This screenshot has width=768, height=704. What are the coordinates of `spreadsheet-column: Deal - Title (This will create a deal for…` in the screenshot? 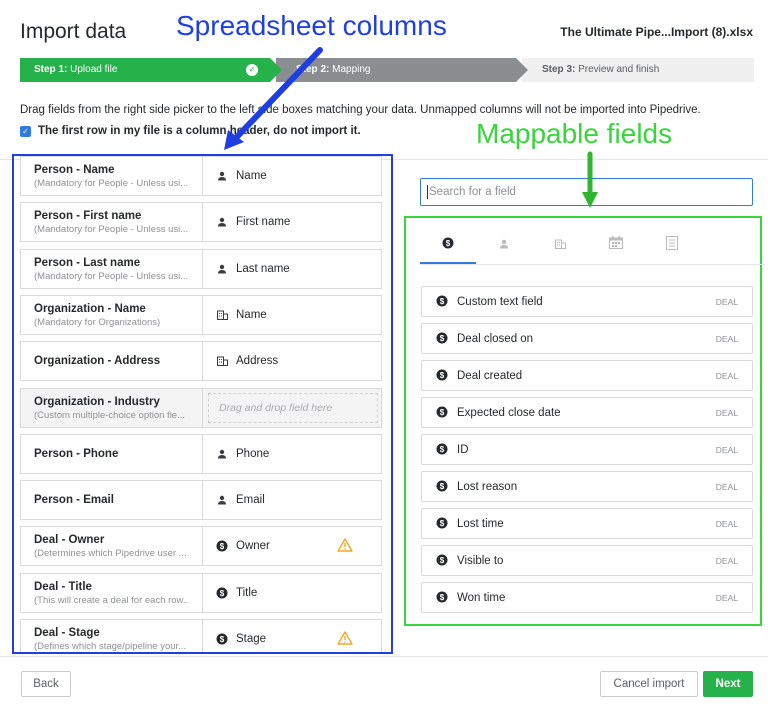 It's located at (112, 592).